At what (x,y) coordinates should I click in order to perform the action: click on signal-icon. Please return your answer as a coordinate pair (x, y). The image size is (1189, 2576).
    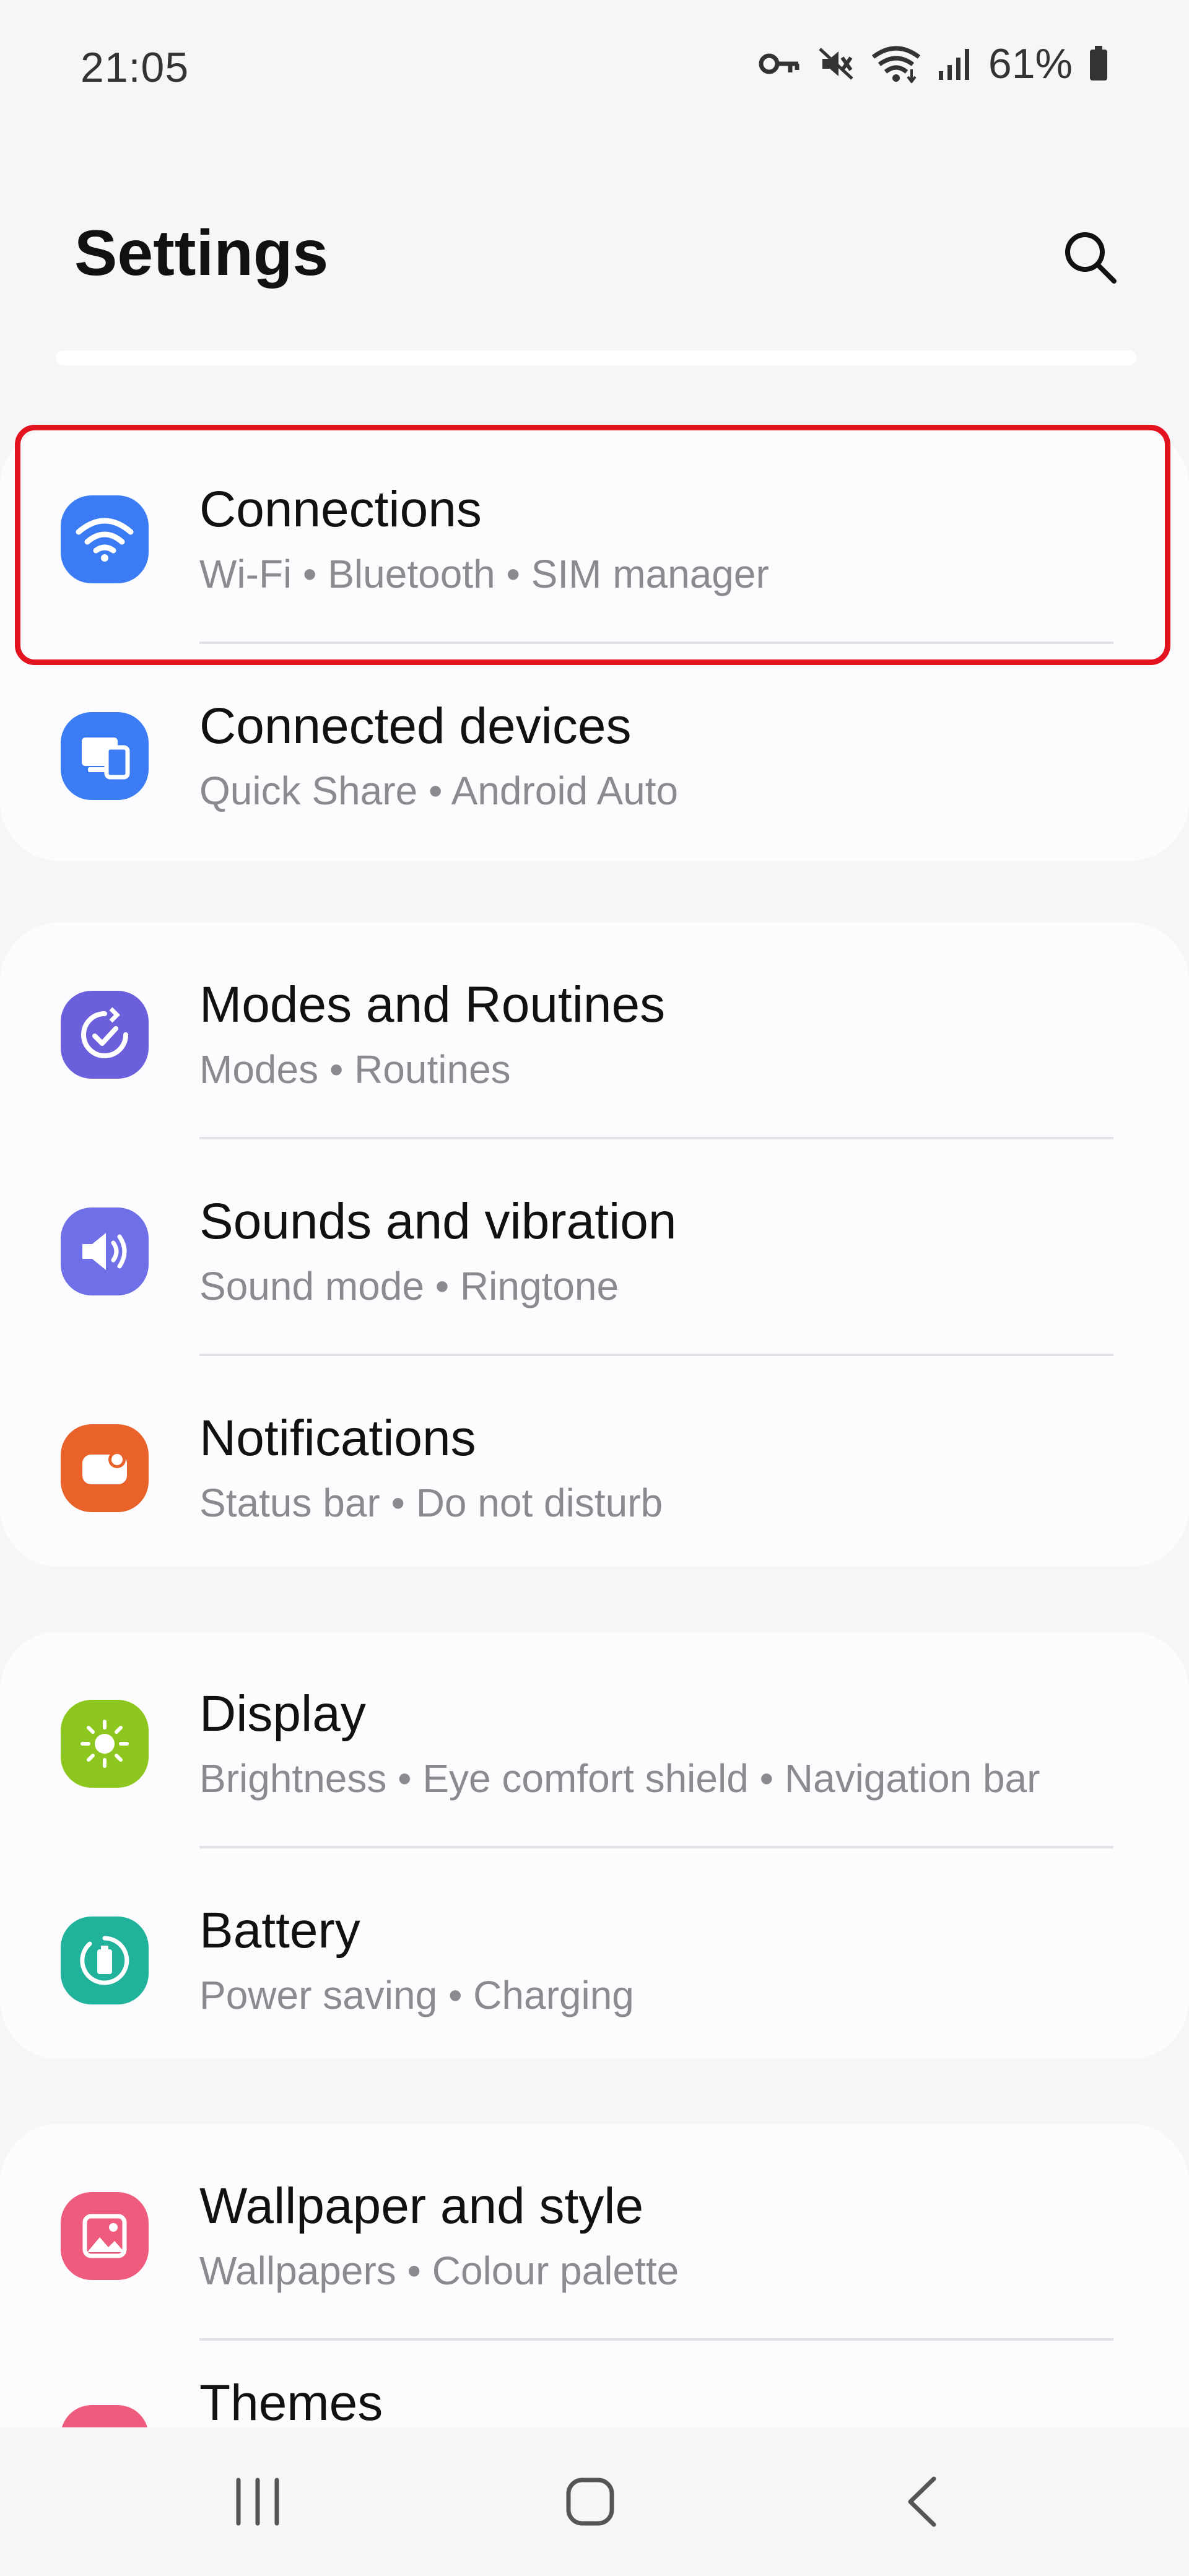
    Looking at the image, I should click on (955, 63).